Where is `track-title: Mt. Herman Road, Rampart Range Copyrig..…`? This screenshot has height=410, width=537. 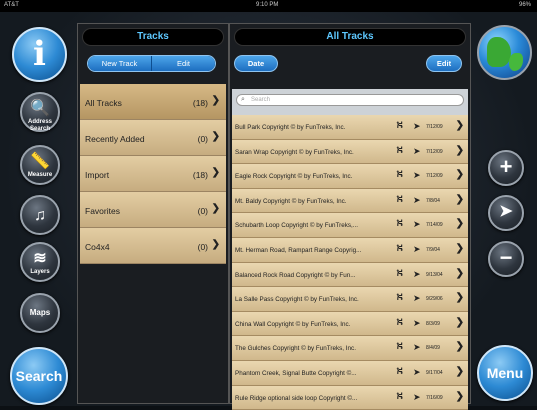 track-title: Mt. Herman Road, Rampart Range Copyrig..… is located at coordinates (298, 250).